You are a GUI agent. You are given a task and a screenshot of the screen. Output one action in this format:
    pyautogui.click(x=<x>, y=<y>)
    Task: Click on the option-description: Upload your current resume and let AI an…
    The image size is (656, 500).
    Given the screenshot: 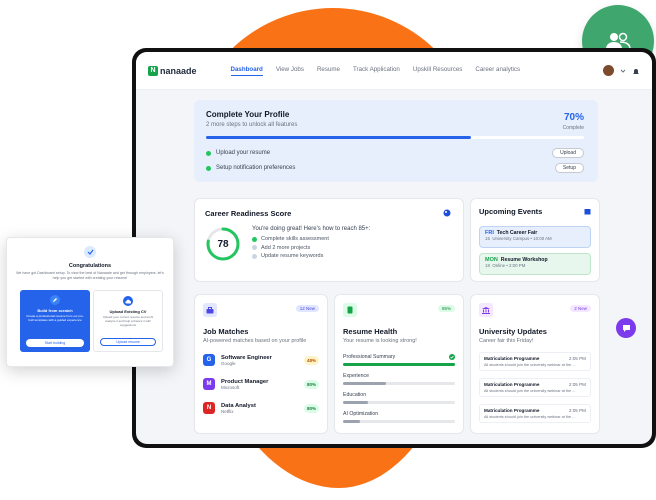 What is the action you would take?
    pyautogui.click(x=128, y=321)
    